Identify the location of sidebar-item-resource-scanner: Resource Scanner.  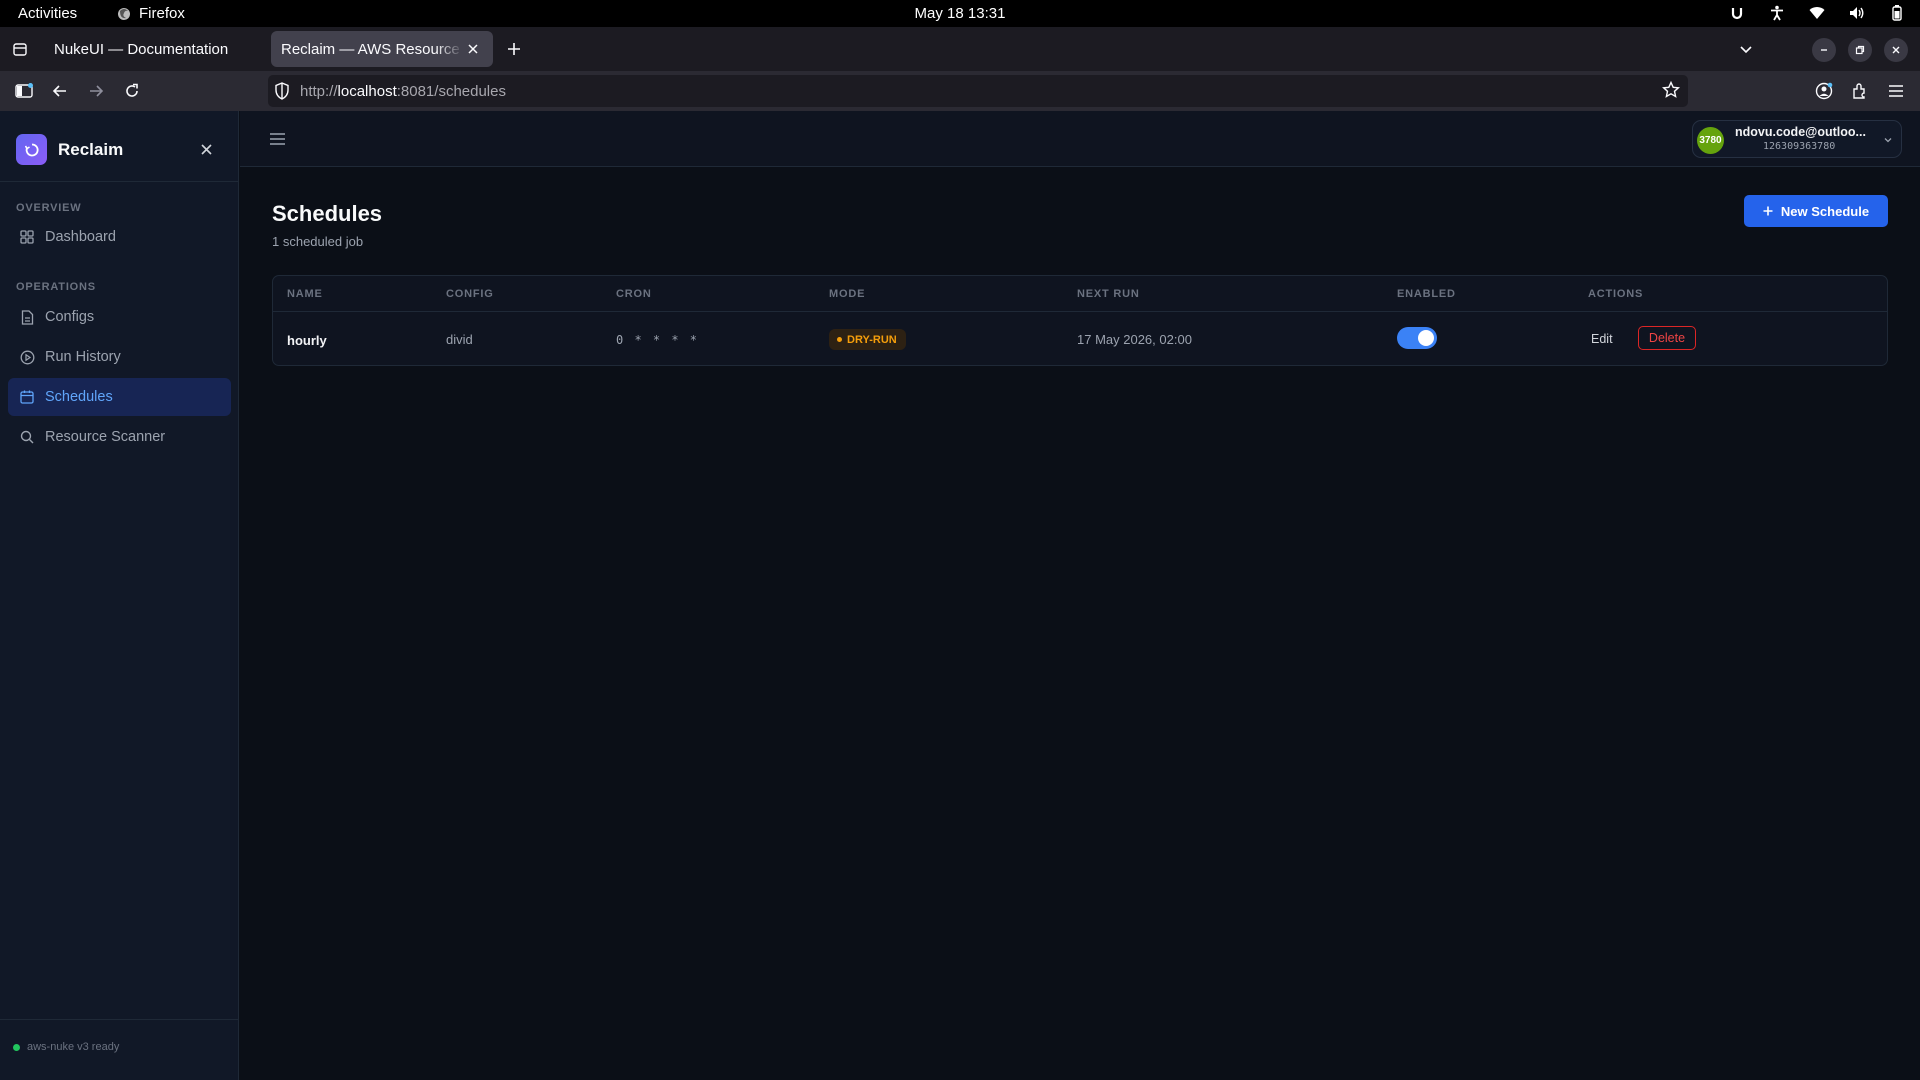
(119, 437).